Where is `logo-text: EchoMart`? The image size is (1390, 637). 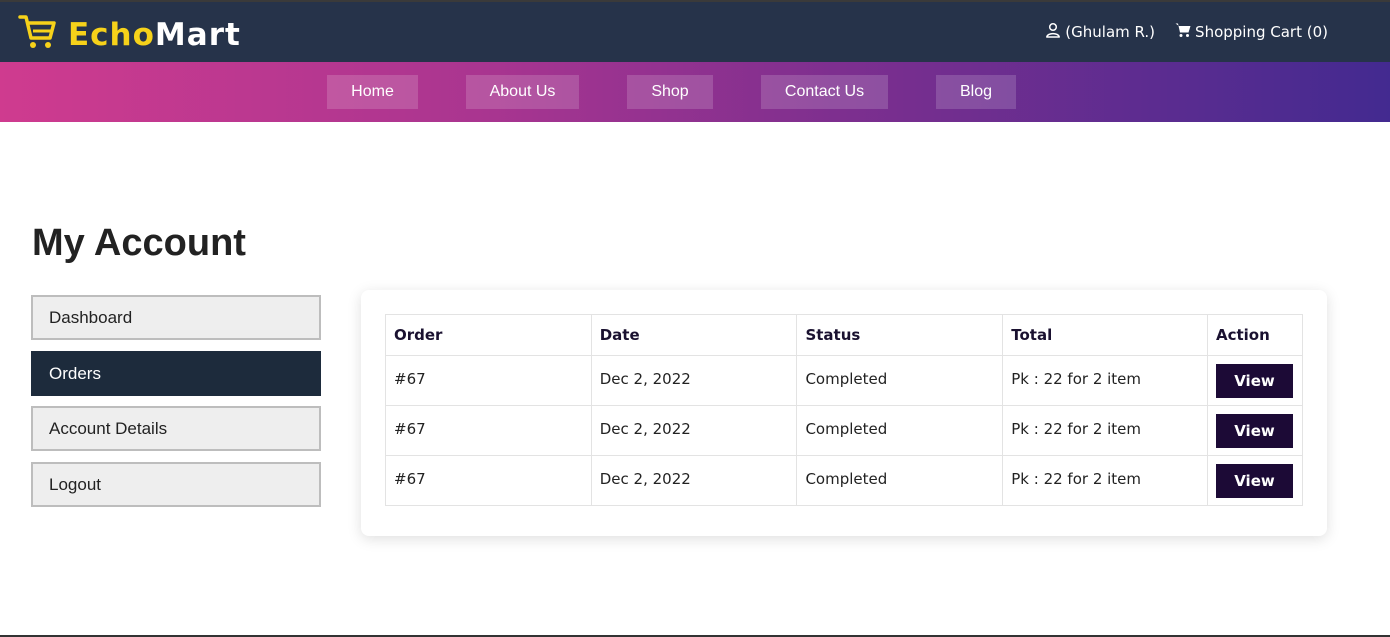 logo-text: EchoMart is located at coordinates (154, 35).